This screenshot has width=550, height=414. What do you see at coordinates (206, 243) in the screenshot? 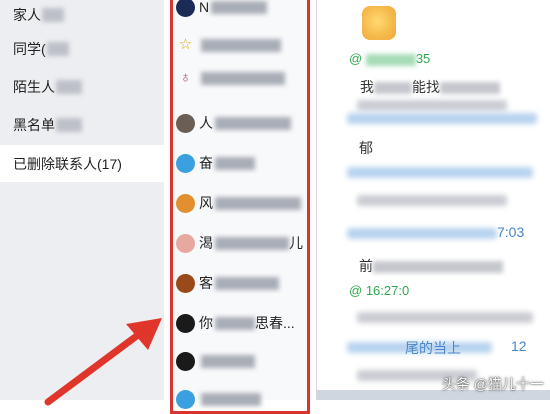
I see `contact-name: 渴` at bounding box center [206, 243].